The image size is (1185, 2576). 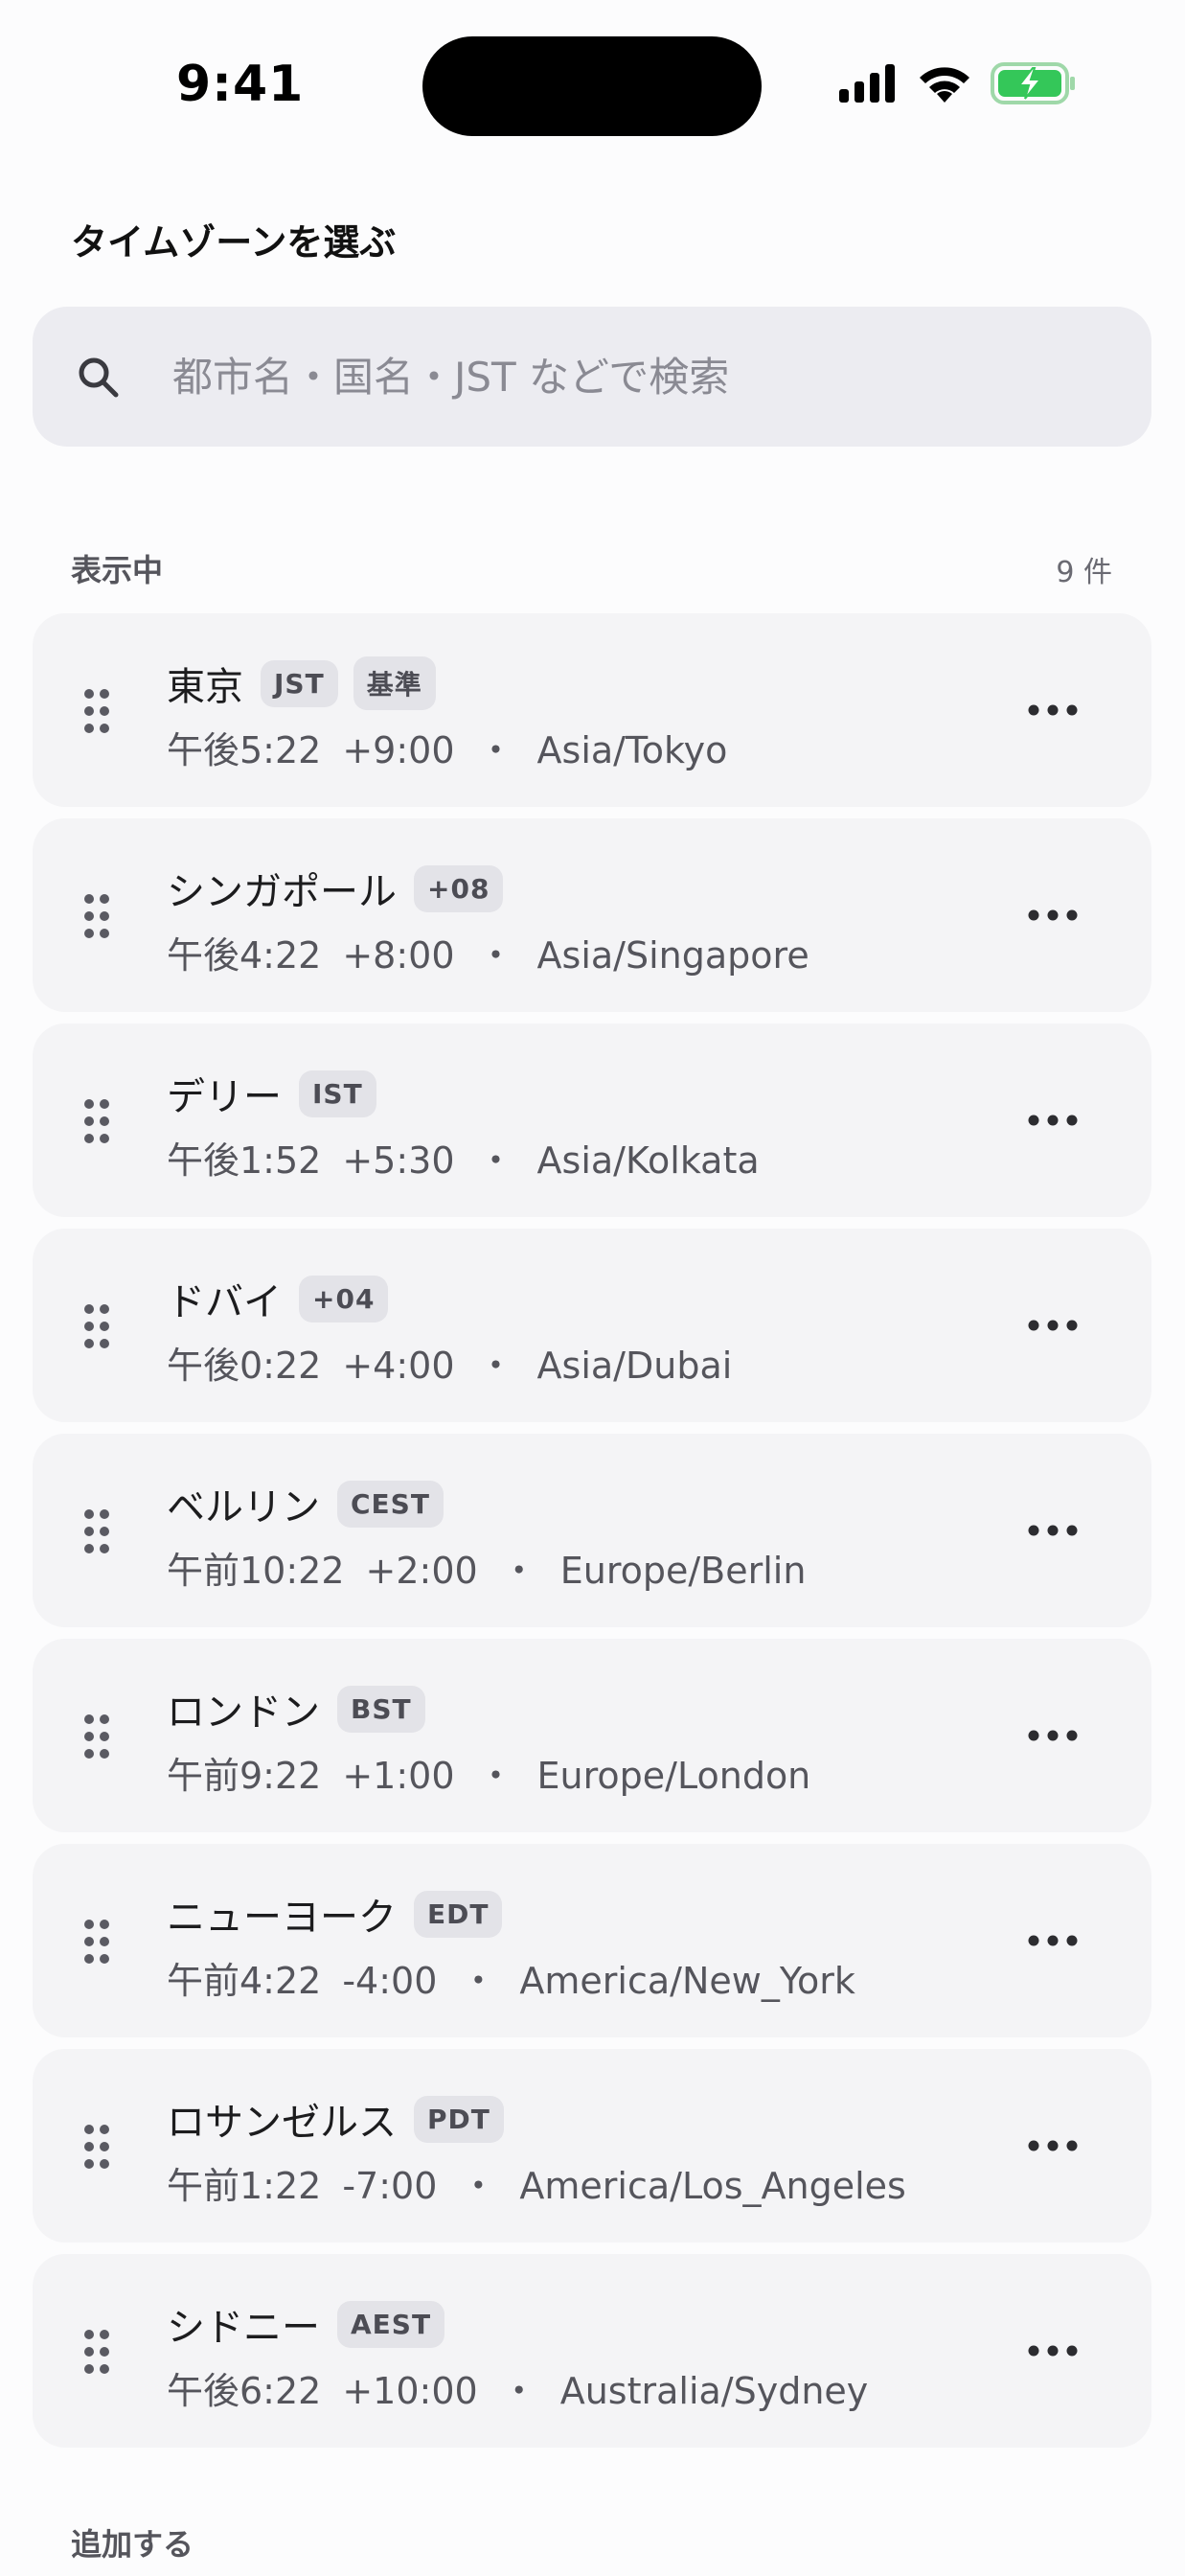 I want to click on local-time: 午前4:22, so click(x=245, y=1981).